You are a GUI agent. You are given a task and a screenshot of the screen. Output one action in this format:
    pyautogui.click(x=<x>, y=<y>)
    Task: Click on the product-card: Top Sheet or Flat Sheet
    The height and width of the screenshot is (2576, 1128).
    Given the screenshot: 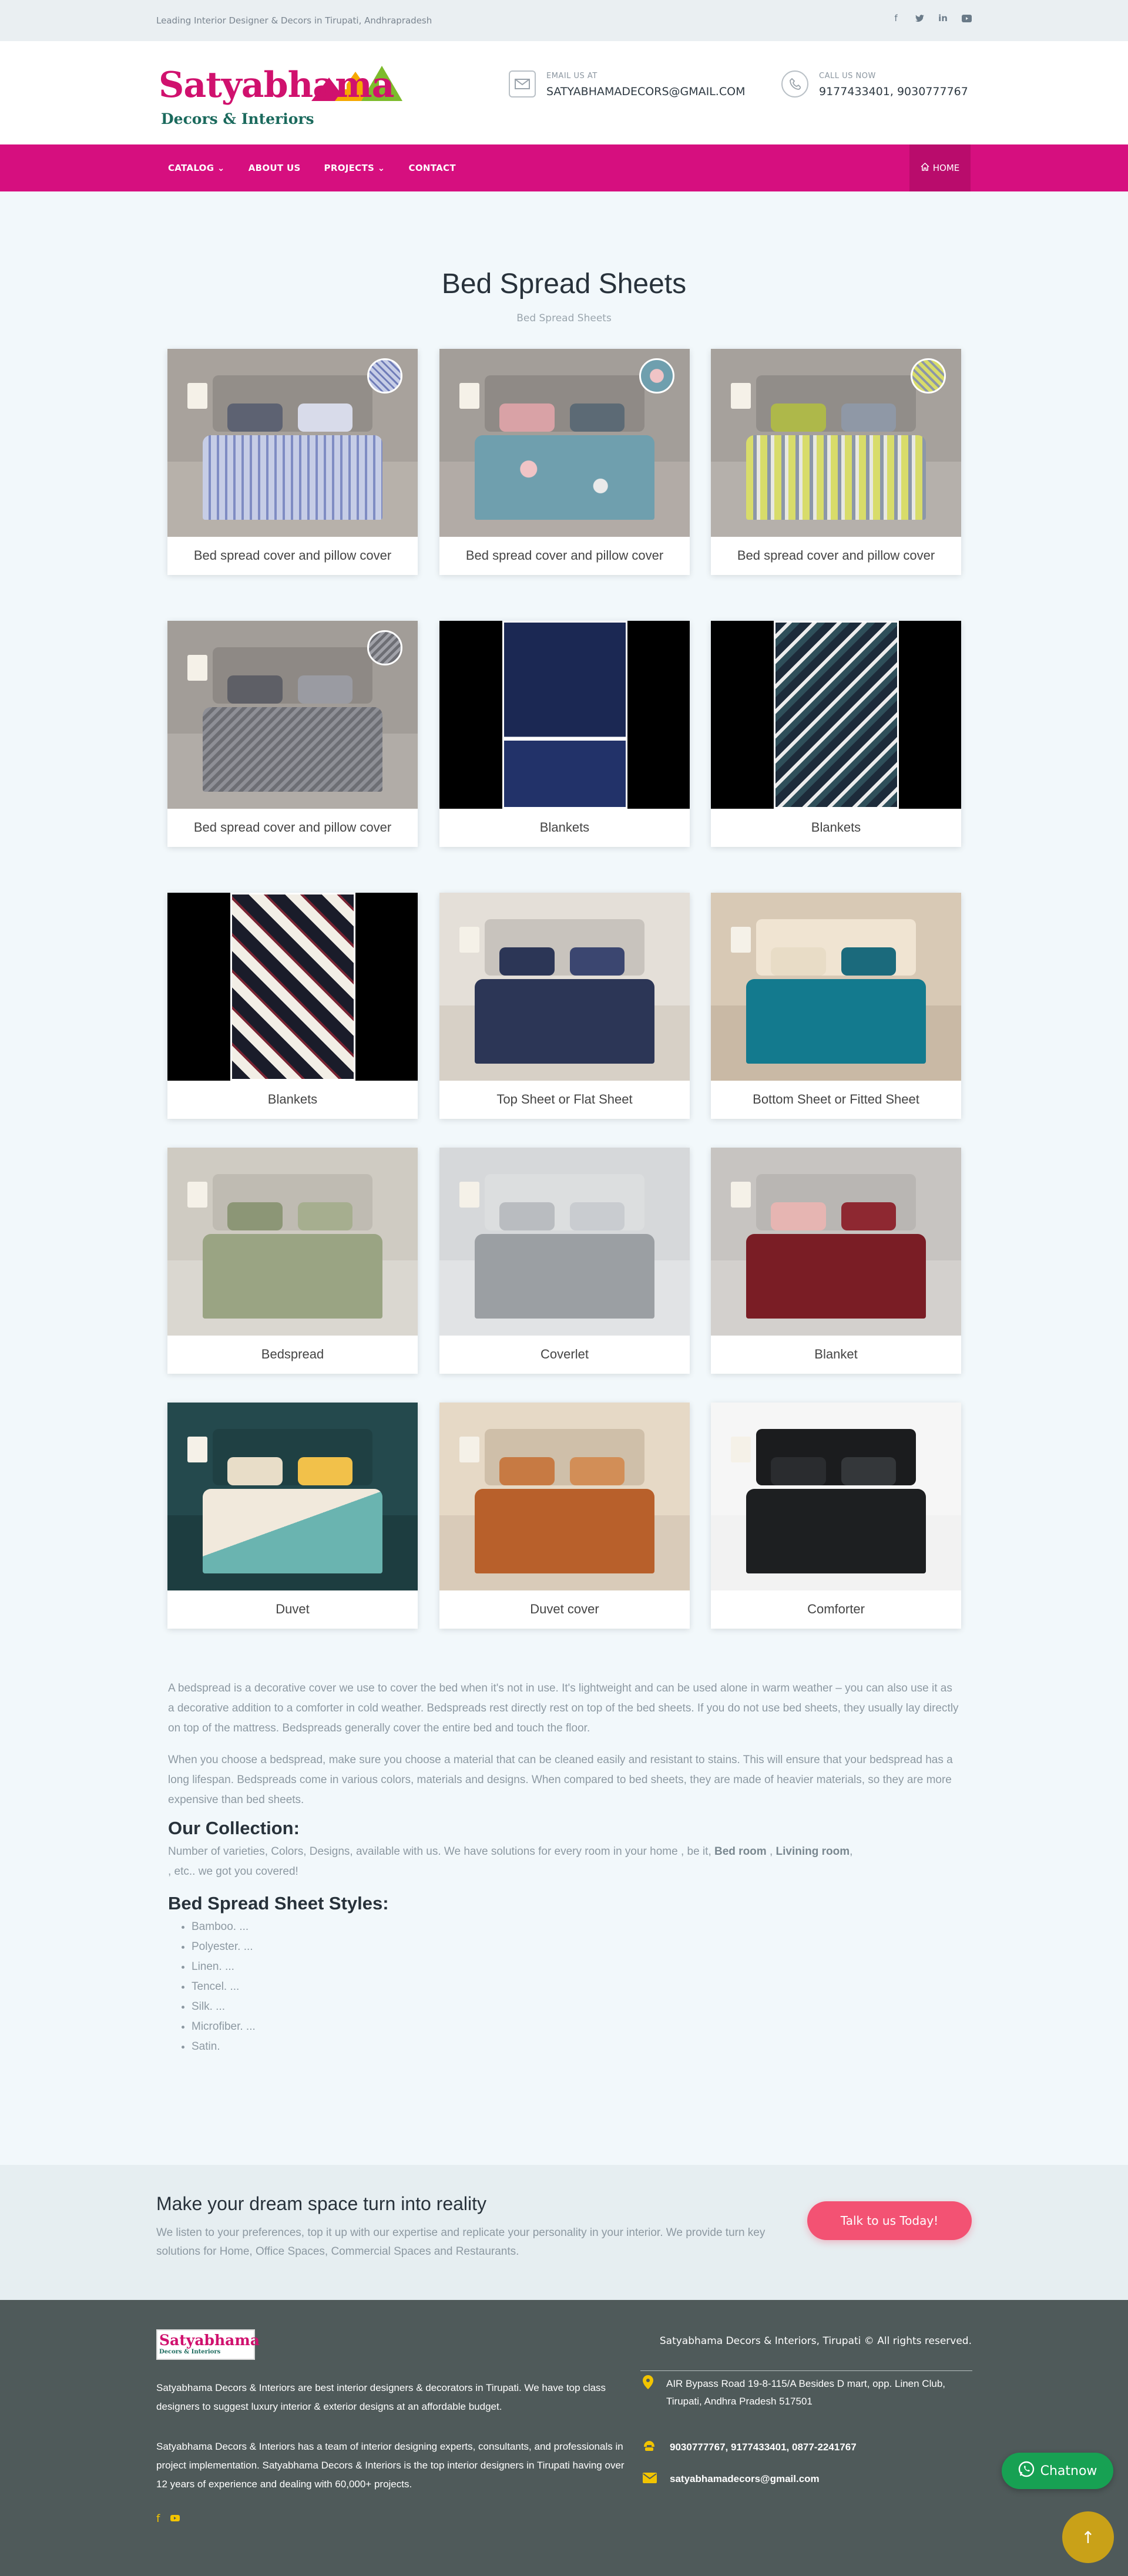 What is the action you would take?
    pyautogui.click(x=564, y=1006)
    